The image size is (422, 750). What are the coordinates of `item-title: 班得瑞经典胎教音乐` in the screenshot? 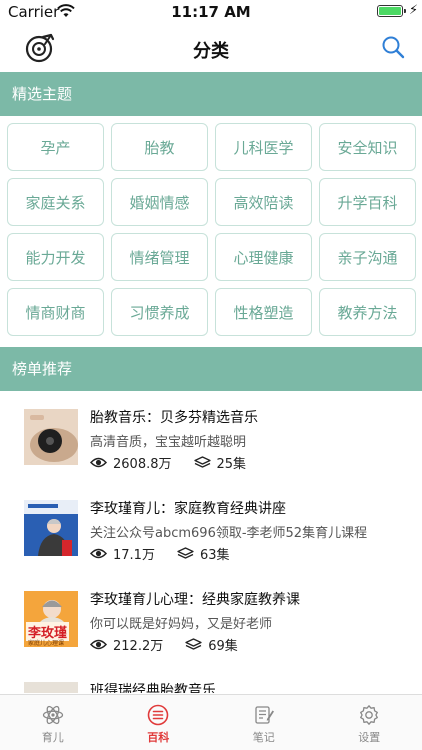 It's located at (153, 688).